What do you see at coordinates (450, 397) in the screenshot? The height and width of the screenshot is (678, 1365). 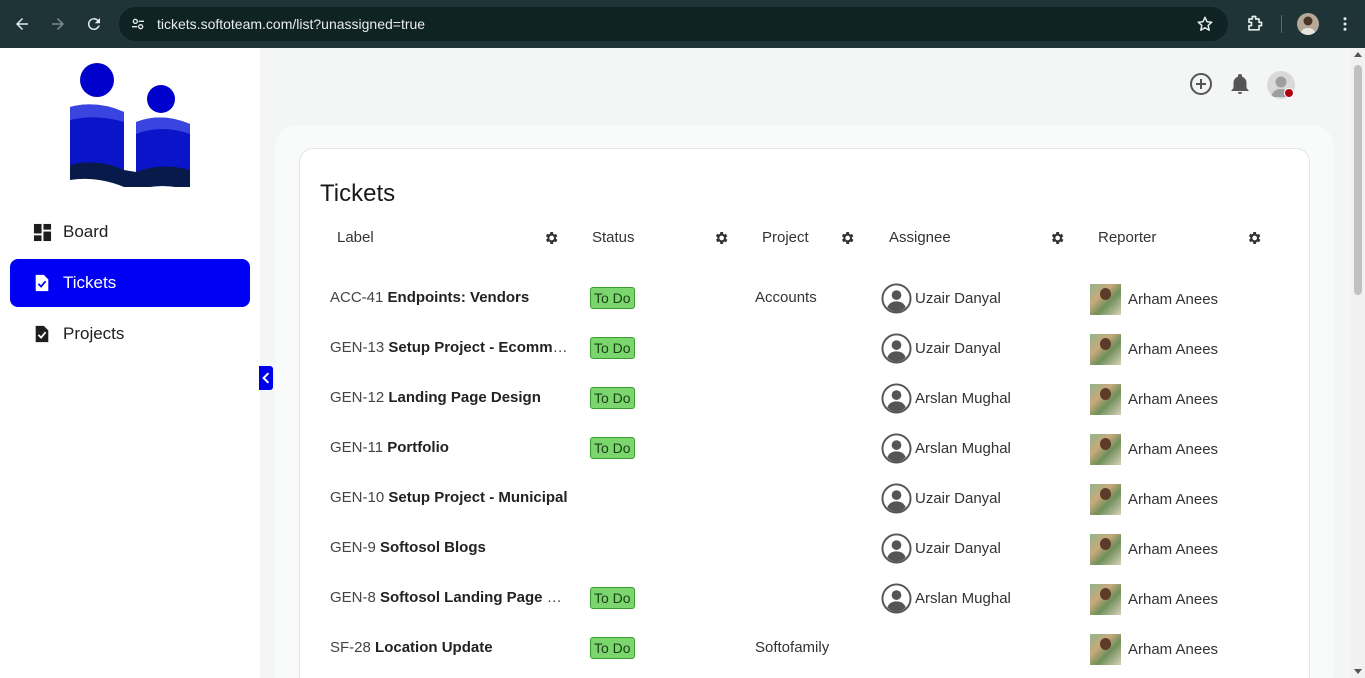 I see `ticket-label: GEN-12 Landing Page Design` at bounding box center [450, 397].